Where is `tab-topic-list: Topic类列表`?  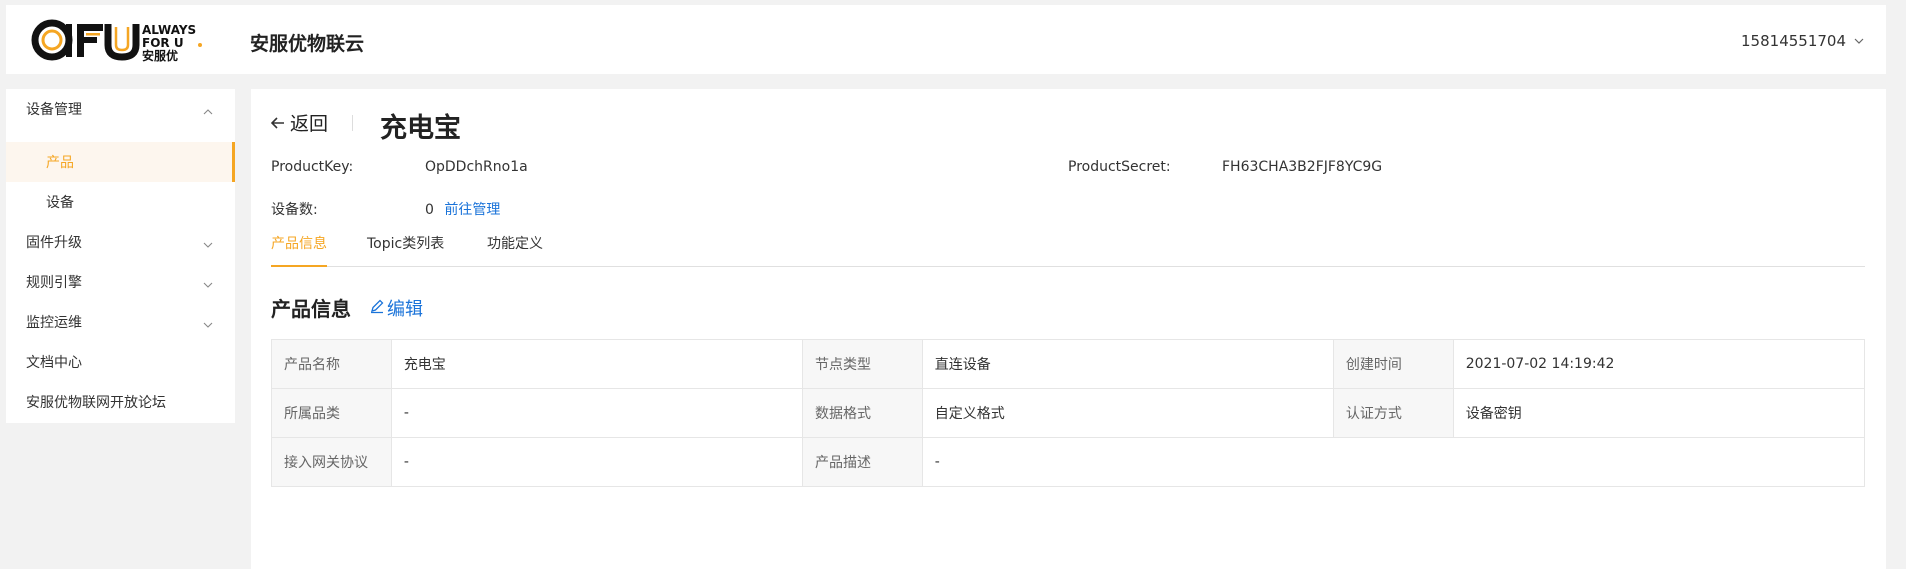 tab-topic-list: Topic类列表 is located at coordinates (405, 248).